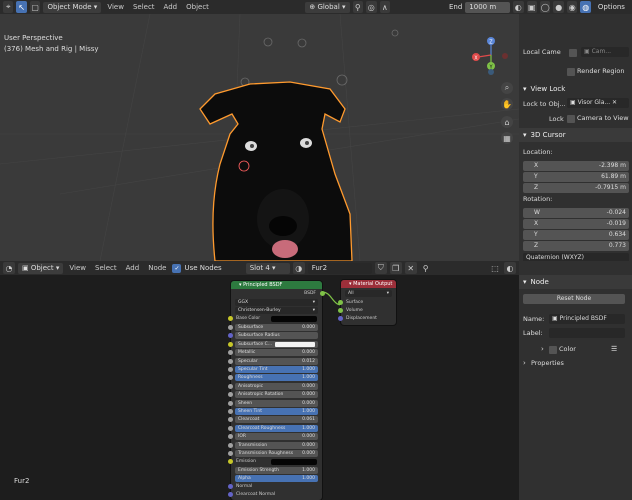  What do you see at coordinates (553, 350) in the screenshot?
I see `color-checkbox` at bounding box center [553, 350].